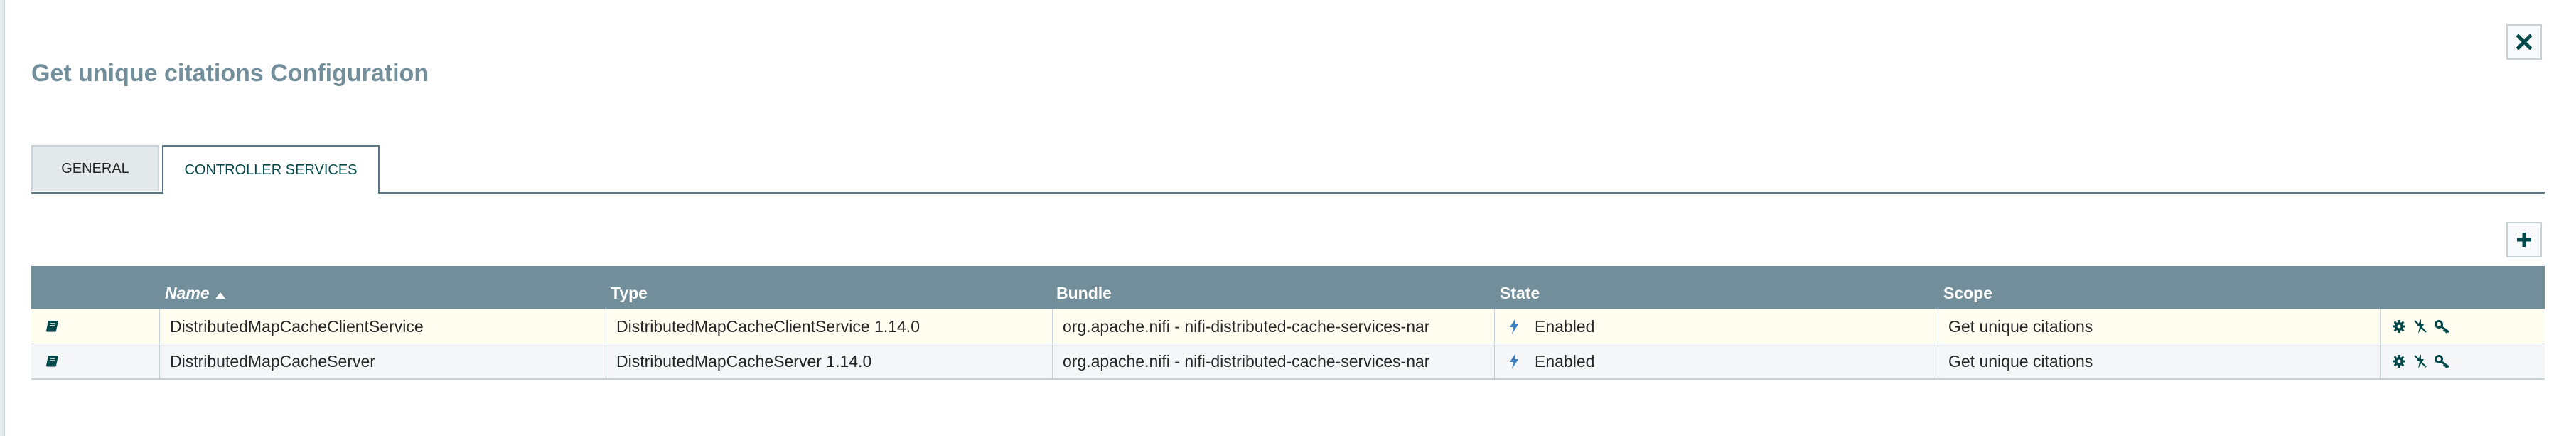 The height and width of the screenshot is (436, 2576). Describe the element at coordinates (2, 218) in the screenshot. I see `background-canvas-edge` at that location.